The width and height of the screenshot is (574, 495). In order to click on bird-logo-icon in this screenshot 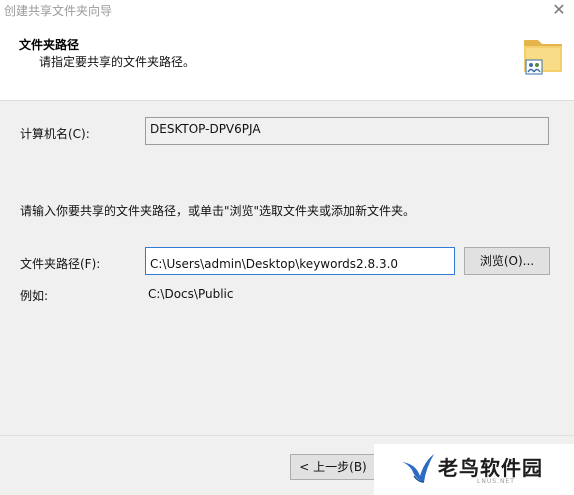, I will do `click(418, 468)`.